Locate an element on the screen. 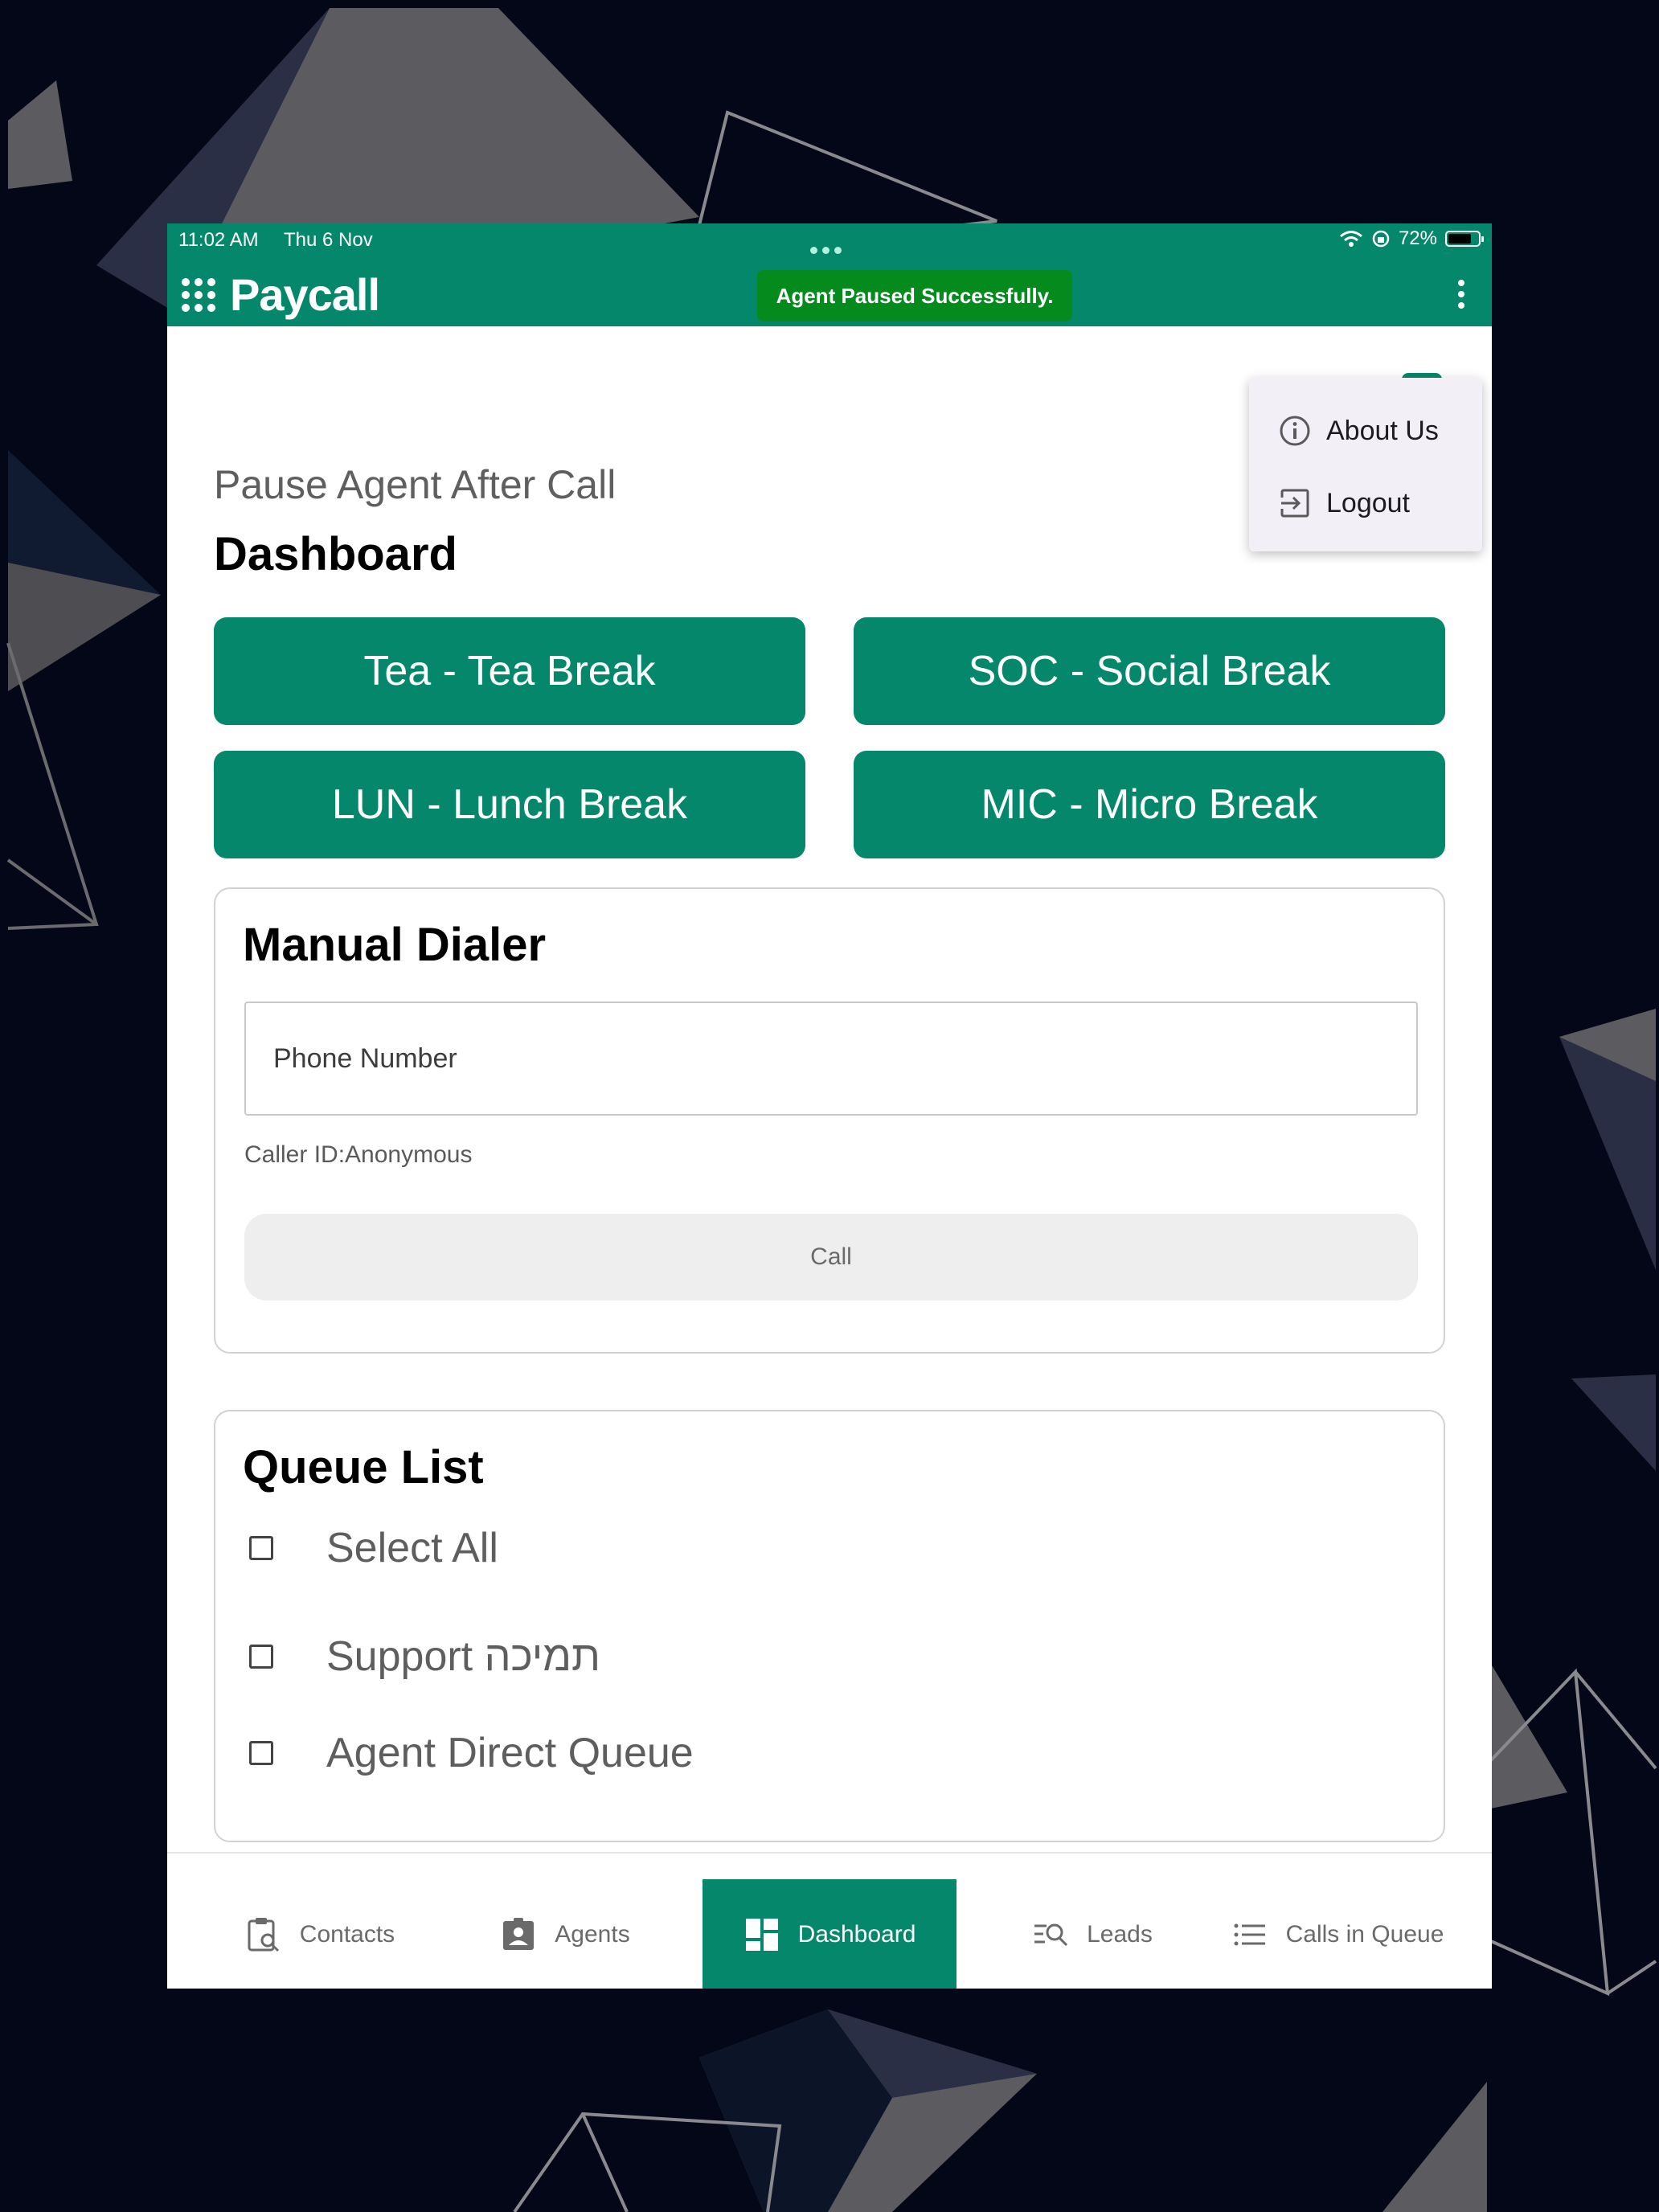 The height and width of the screenshot is (2212, 1659). logout-icon is located at coordinates (1294, 503).